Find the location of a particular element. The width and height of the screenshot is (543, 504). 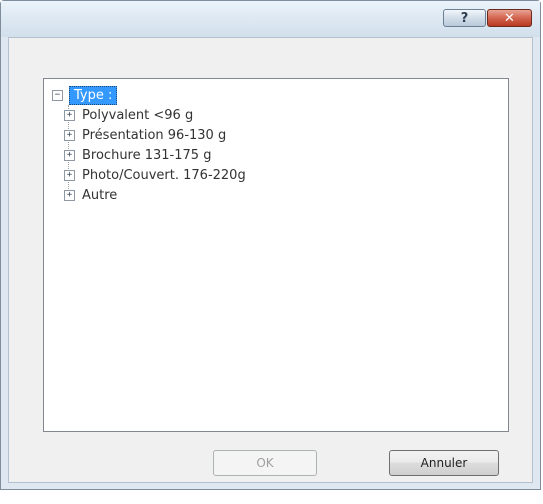

tree-root-row: − Type : is located at coordinates (85, 95).